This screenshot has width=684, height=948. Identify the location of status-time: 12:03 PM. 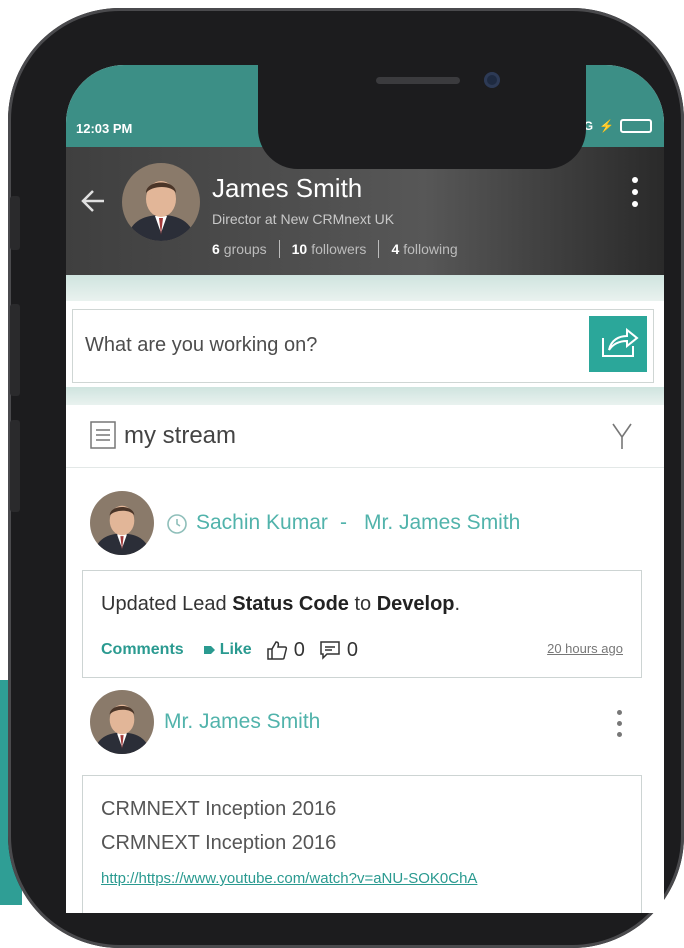
(104, 128).